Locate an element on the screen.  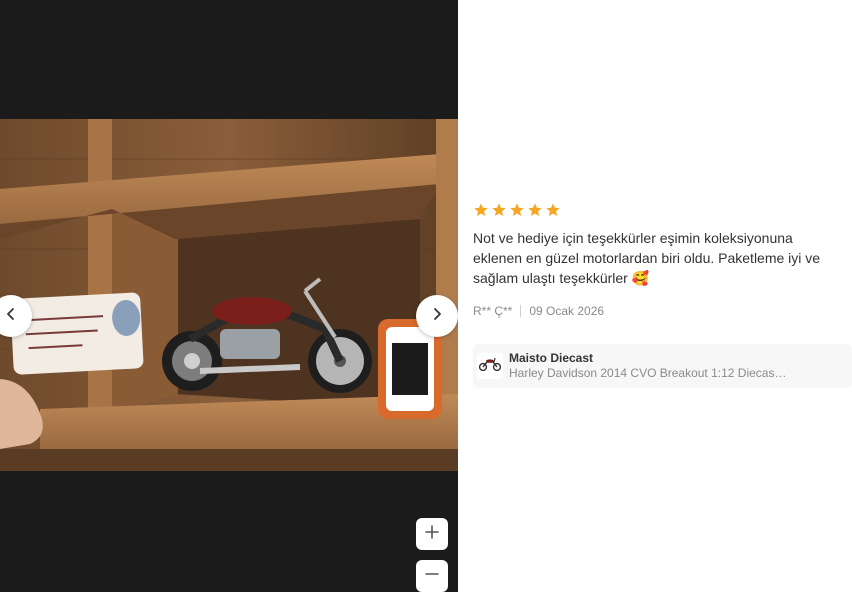
chevron-left-icon is located at coordinates (11, 316).